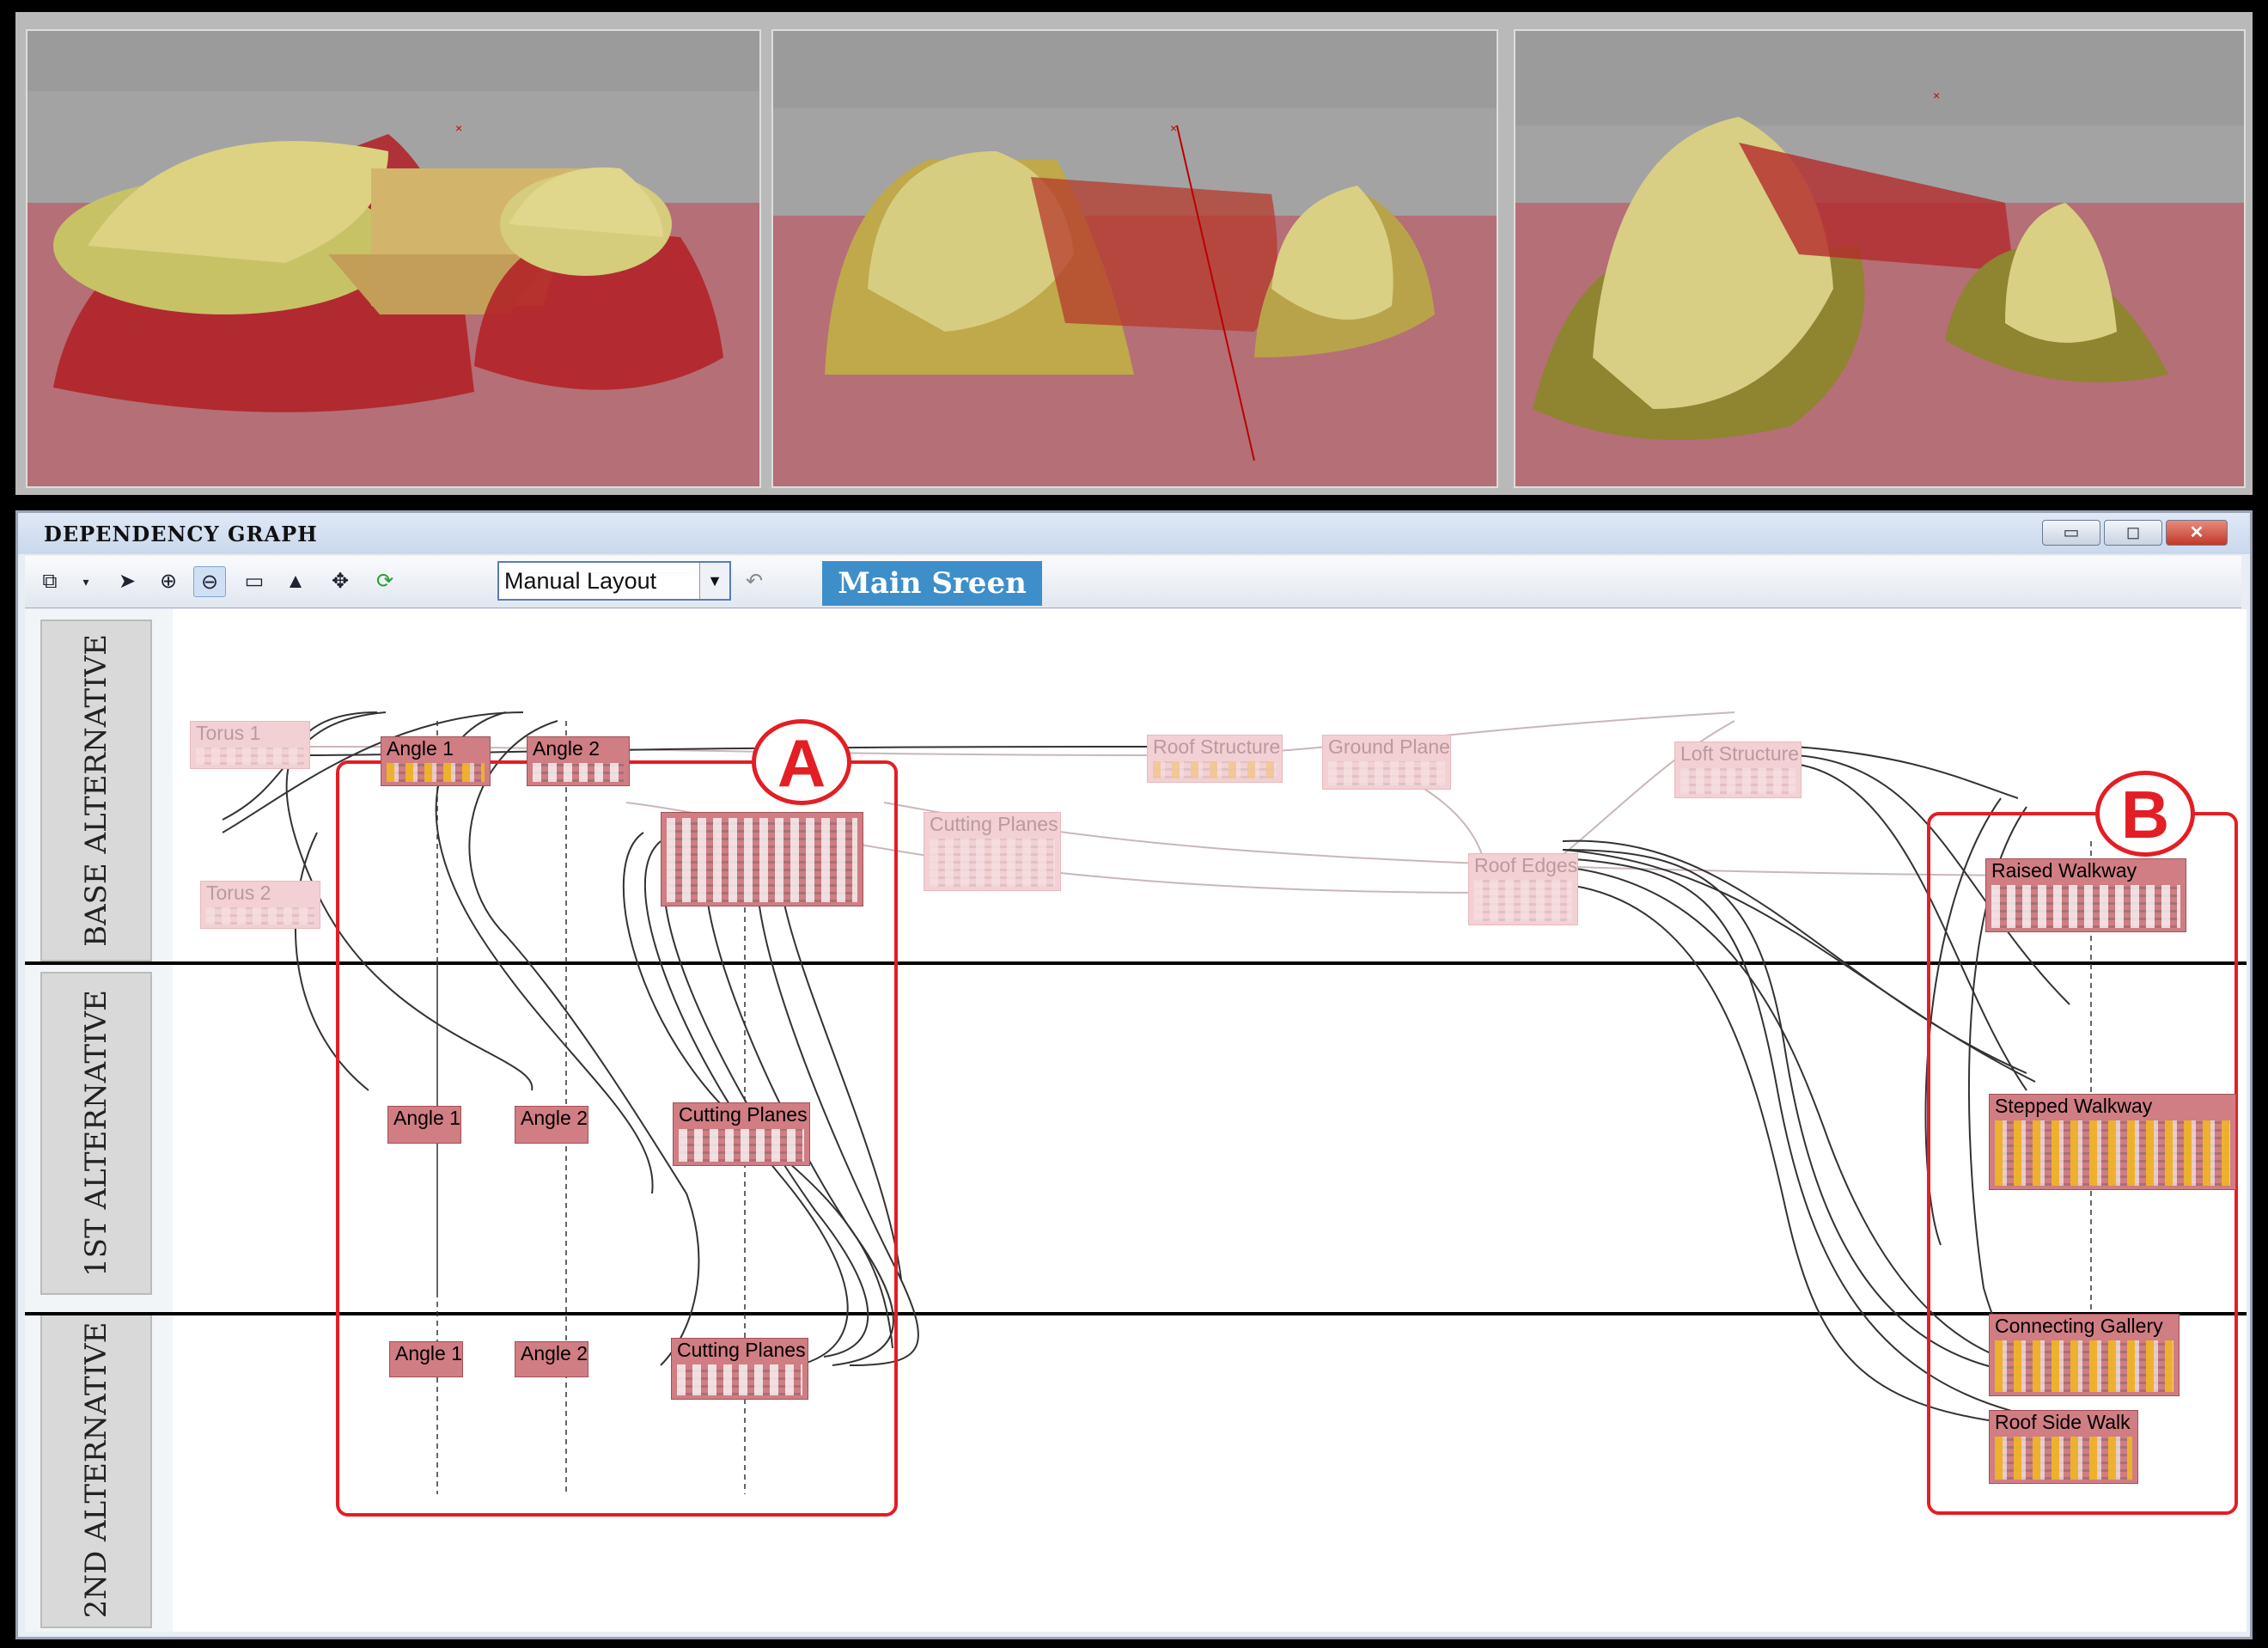 Image resolution: width=2268 pixels, height=1648 pixels. What do you see at coordinates (254, 581) in the screenshot?
I see `rectangle-icon: ▭` at bounding box center [254, 581].